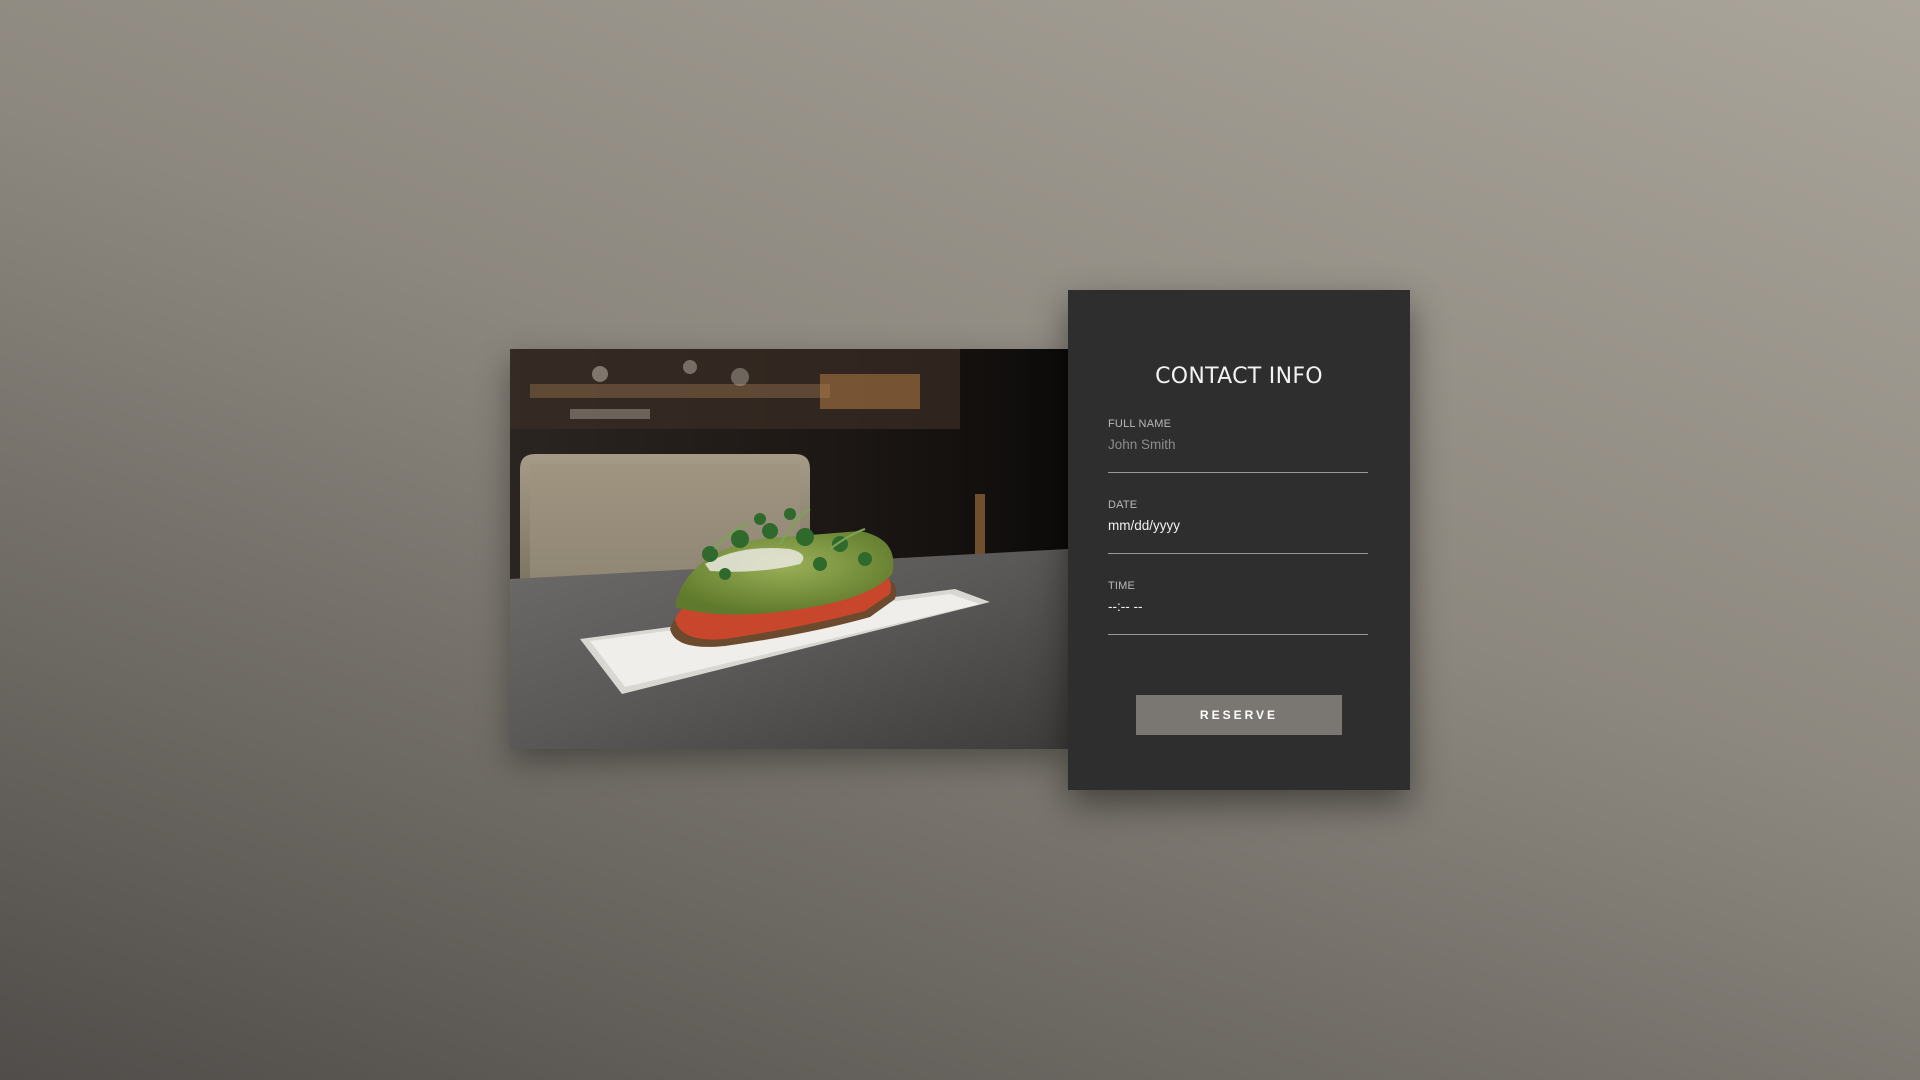 The width and height of the screenshot is (1920, 1080). What do you see at coordinates (1142, 444) in the screenshot?
I see `full-name-input: John Smith` at bounding box center [1142, 444].